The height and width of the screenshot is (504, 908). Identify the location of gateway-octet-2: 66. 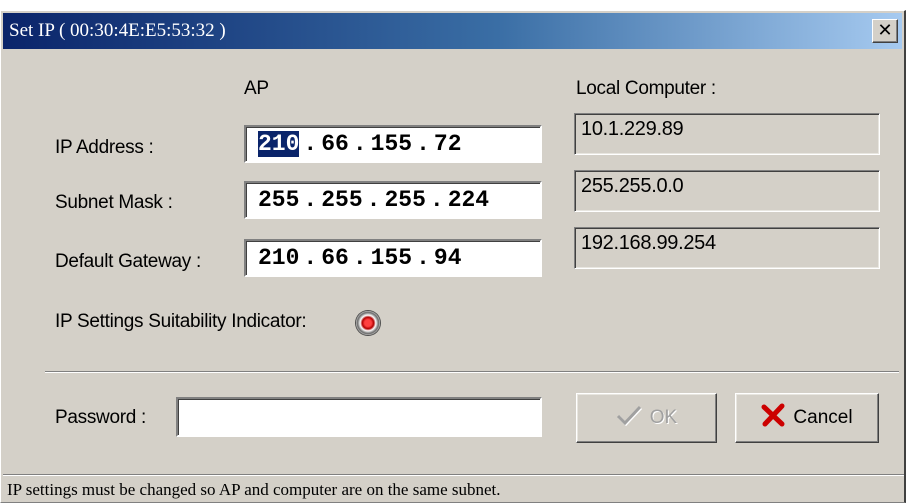
(335, 258).